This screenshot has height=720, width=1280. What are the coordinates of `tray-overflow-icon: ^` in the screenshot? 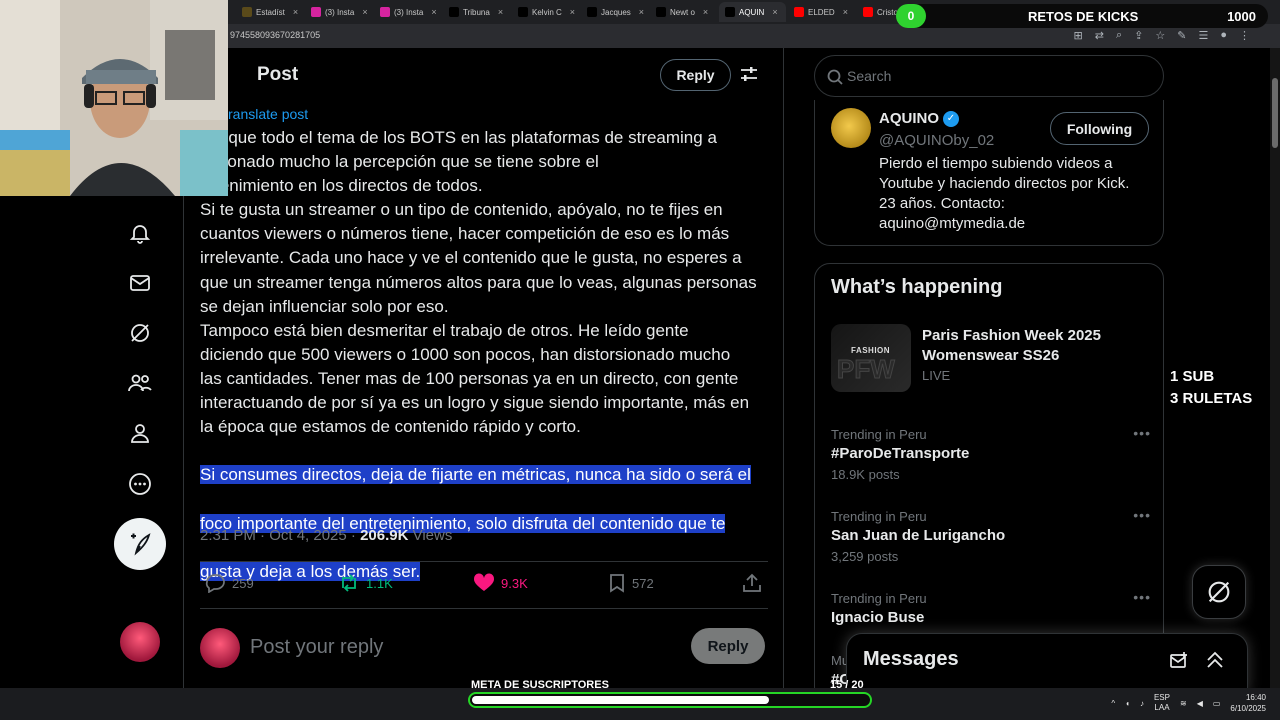 It's located at (1113, 703).